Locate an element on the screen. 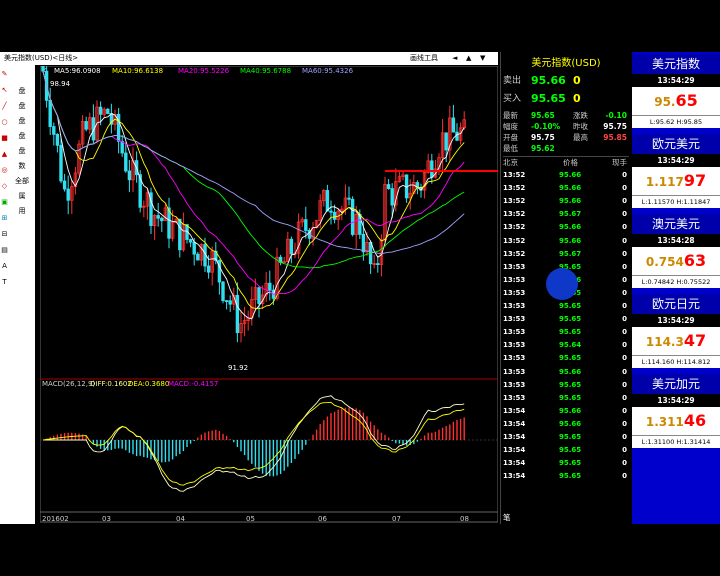 The image size is (720, 576). high-low: L:95.62 H:95.85 is located at coordinates (676, 121).